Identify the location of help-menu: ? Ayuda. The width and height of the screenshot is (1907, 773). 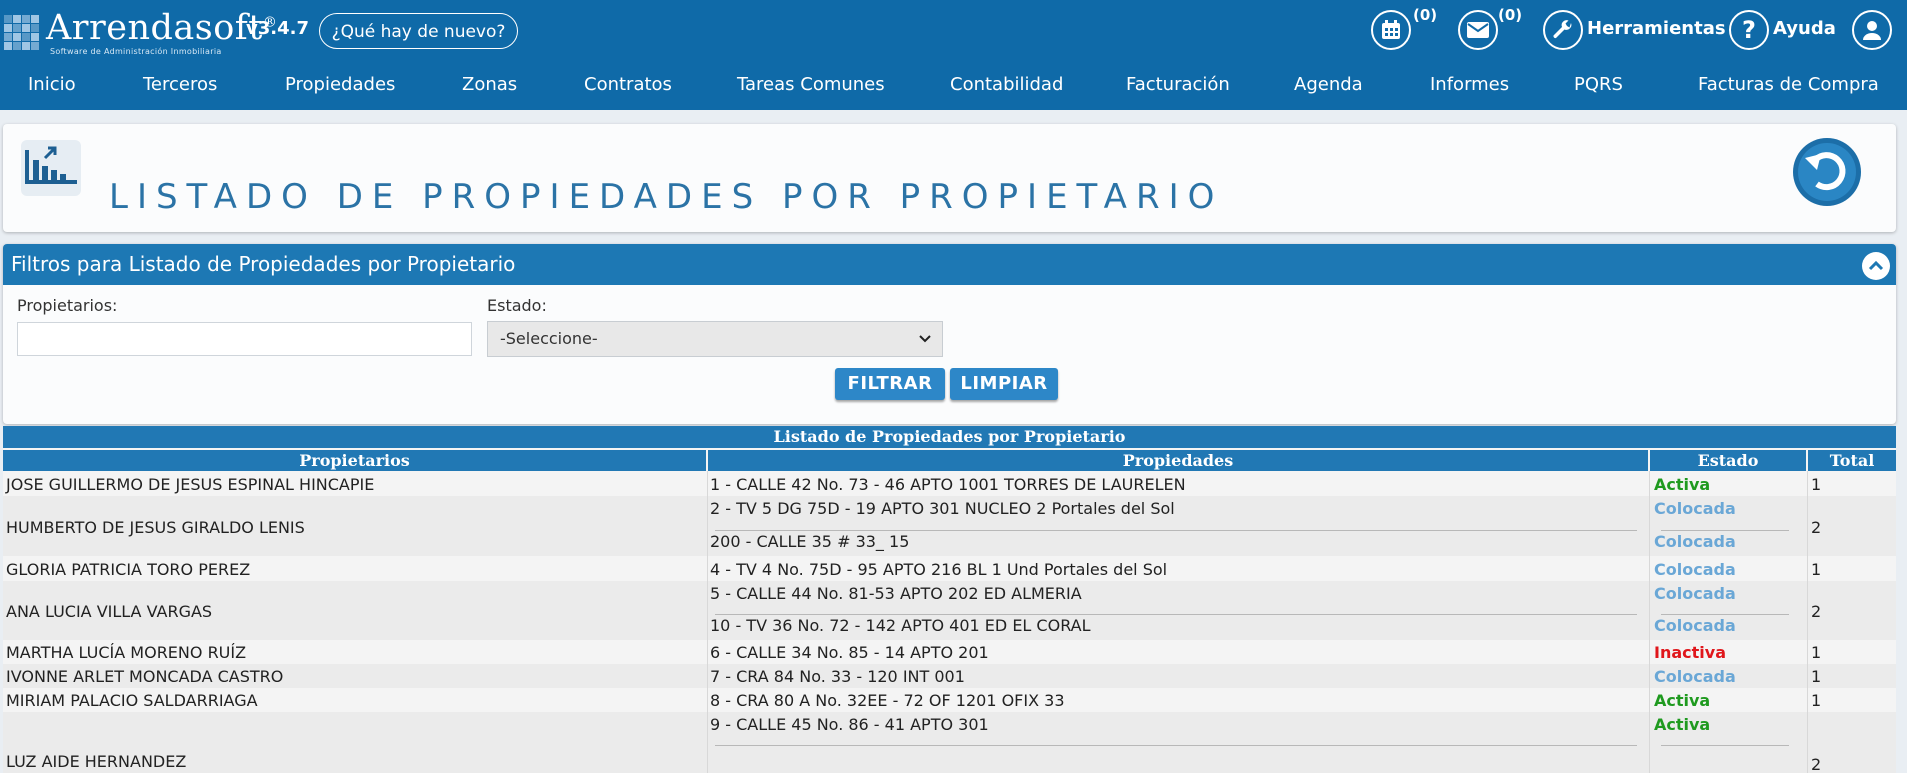
(1784, 30).